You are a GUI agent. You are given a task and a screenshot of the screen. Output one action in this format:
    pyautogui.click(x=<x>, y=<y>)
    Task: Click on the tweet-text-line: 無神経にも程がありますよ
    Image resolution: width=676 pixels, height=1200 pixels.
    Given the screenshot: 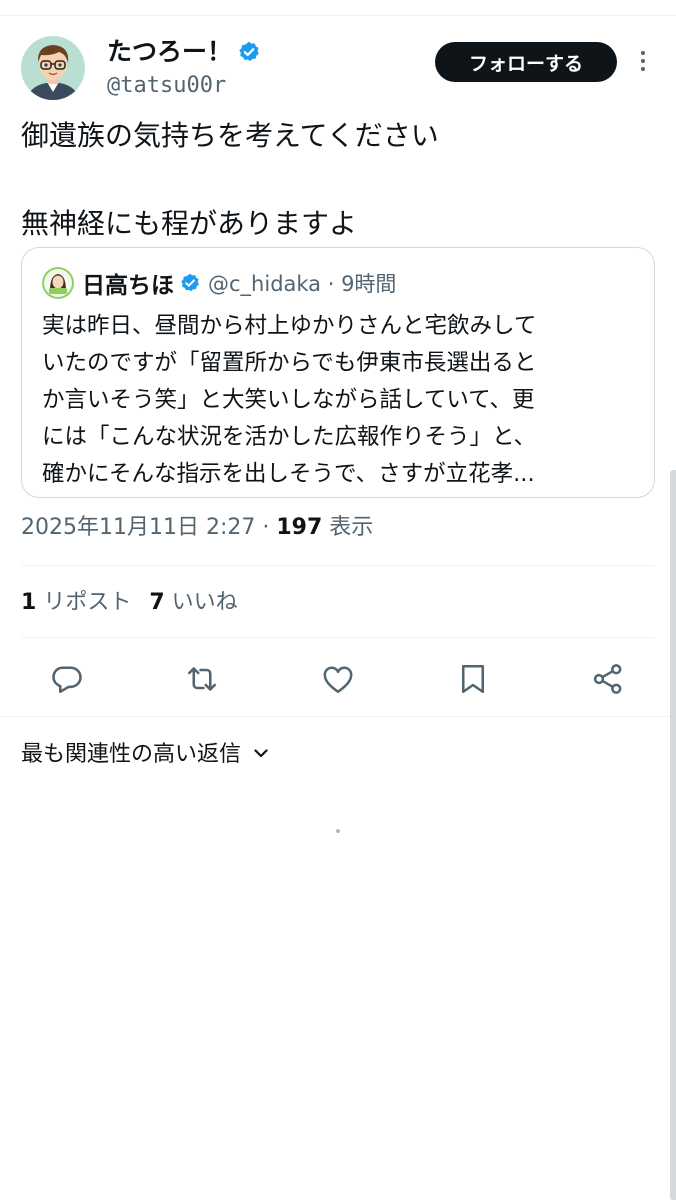 What is the action you would take?
    pyautogui.click(x=189, y=223)
    